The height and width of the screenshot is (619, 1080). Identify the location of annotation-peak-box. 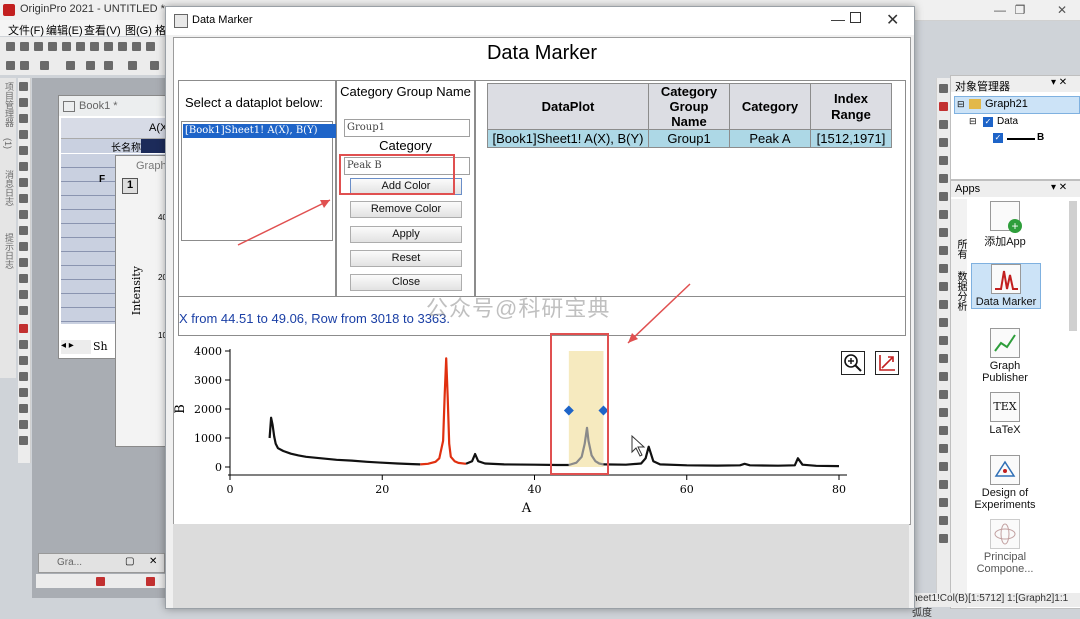
(579, 404).